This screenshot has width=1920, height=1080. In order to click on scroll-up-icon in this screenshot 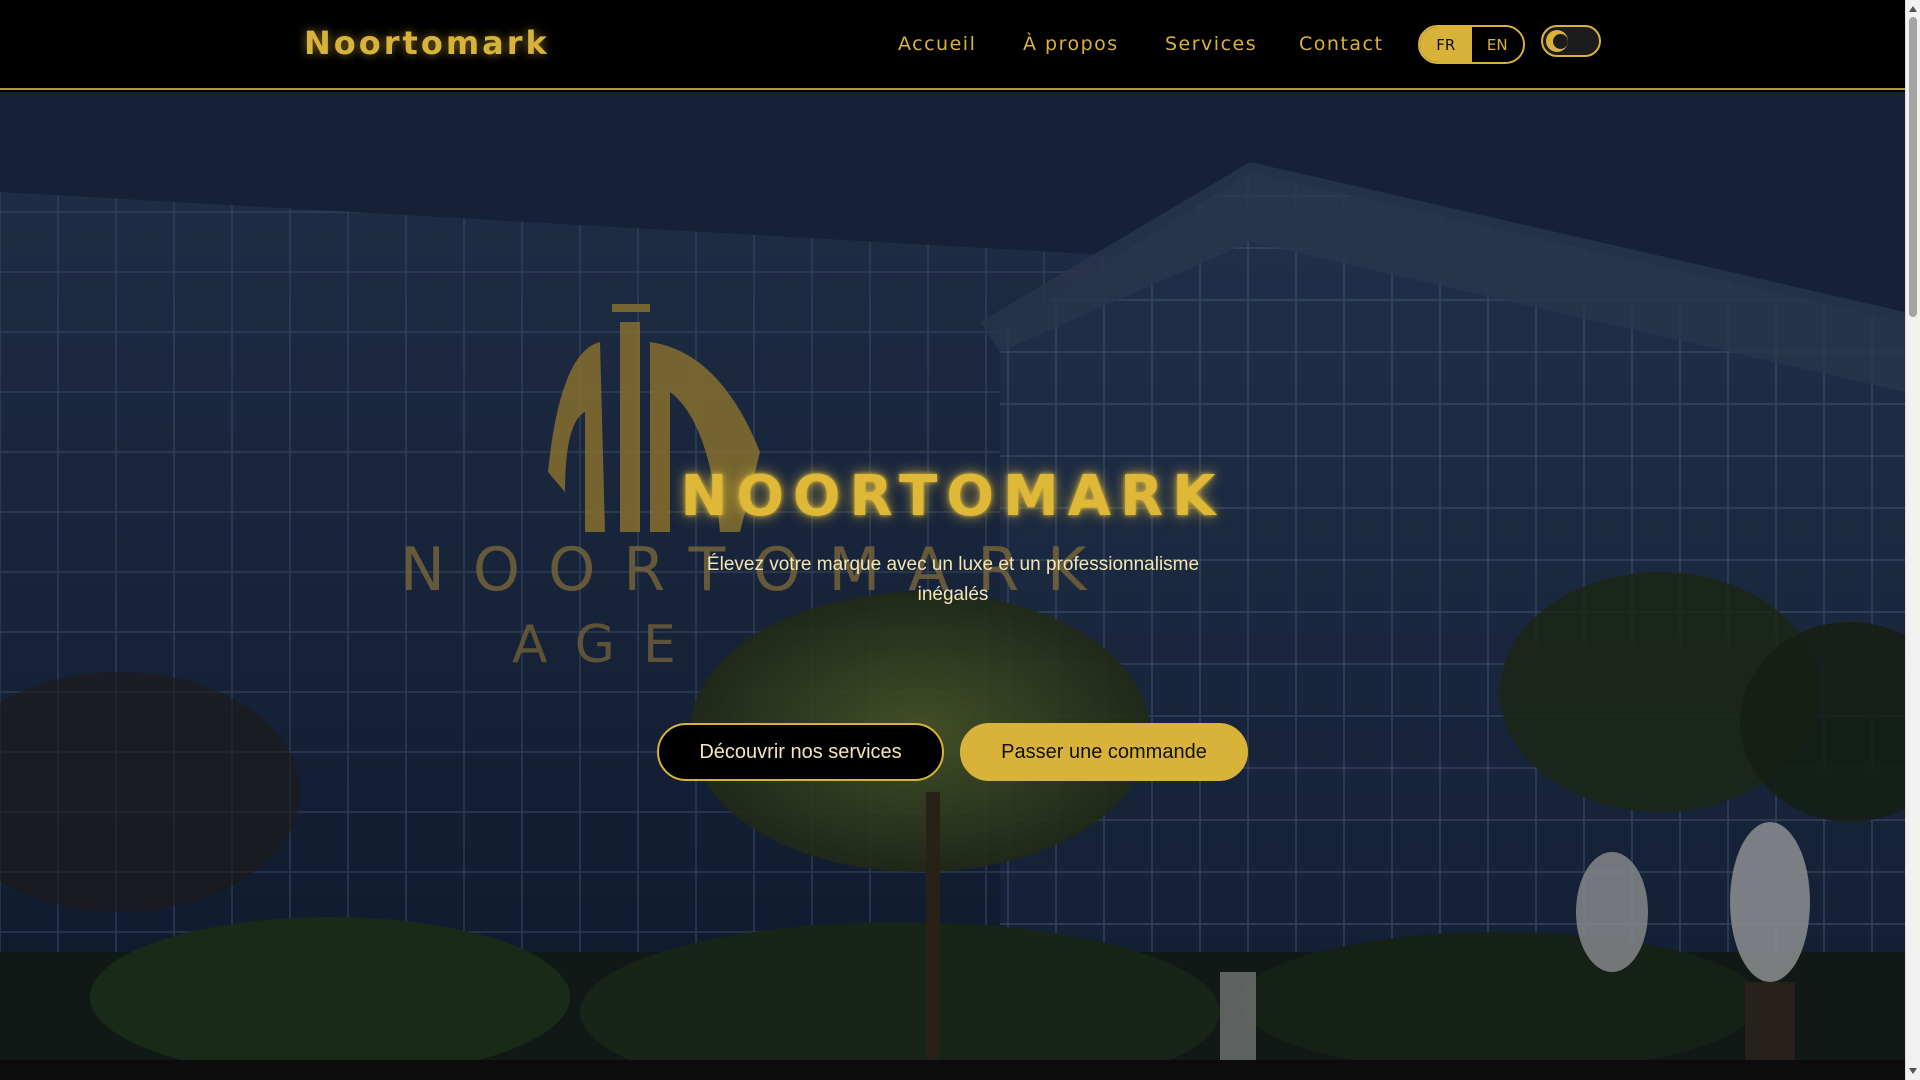, I will do `click(1913, 9)`.